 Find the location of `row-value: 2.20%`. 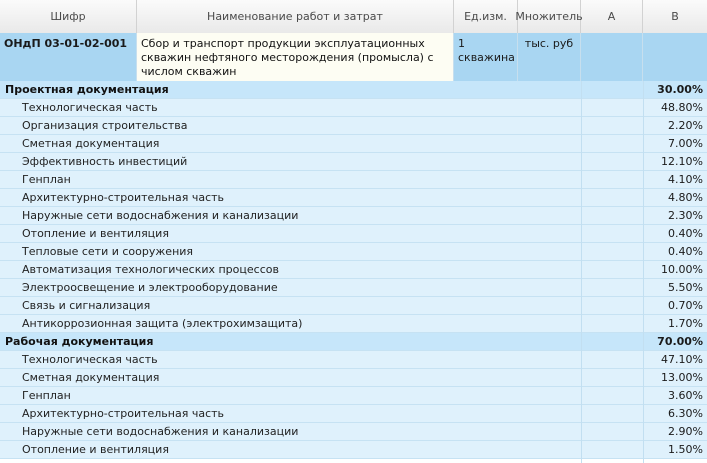

row-value: 2.20% is located at coordinates (685, 125).